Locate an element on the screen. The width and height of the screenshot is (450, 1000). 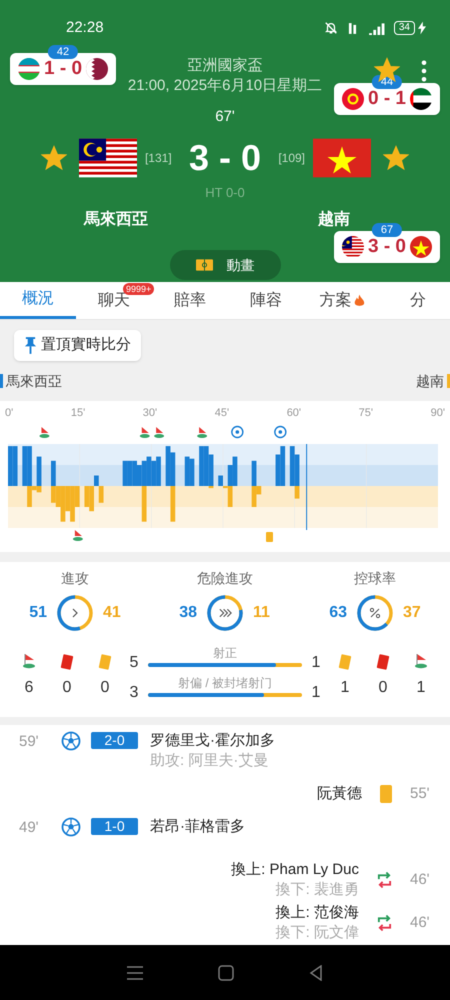
donut-gauge is located at coordinates (375, 612).